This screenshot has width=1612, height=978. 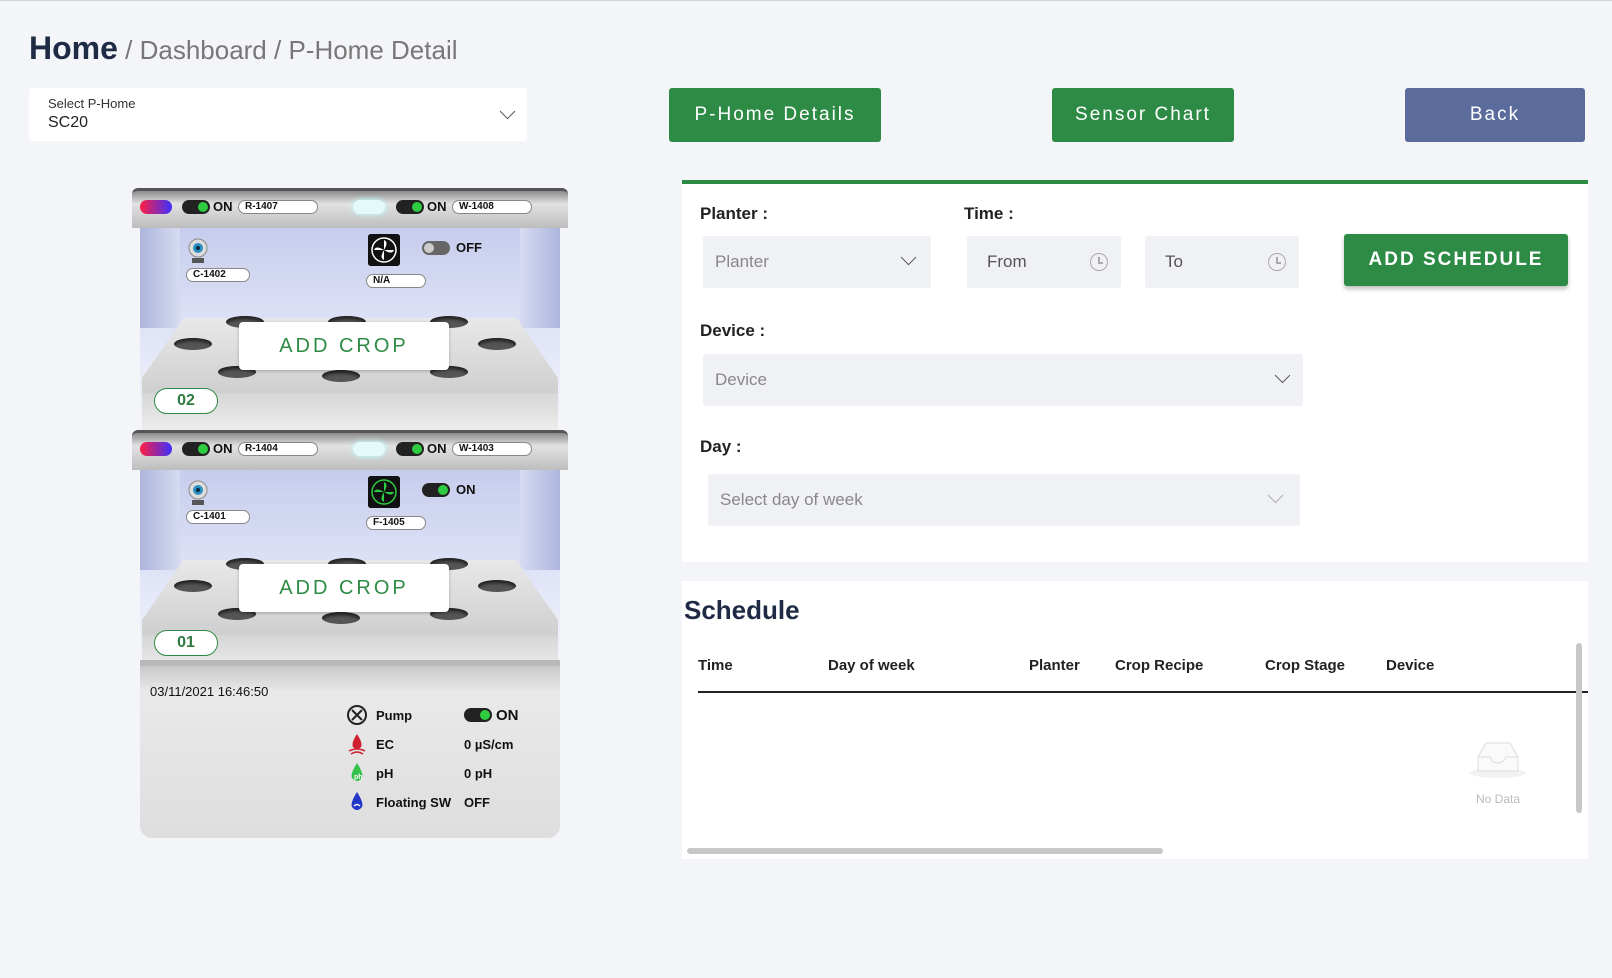 I want to click on planter-select: Planter, so click(x=817, y=262).